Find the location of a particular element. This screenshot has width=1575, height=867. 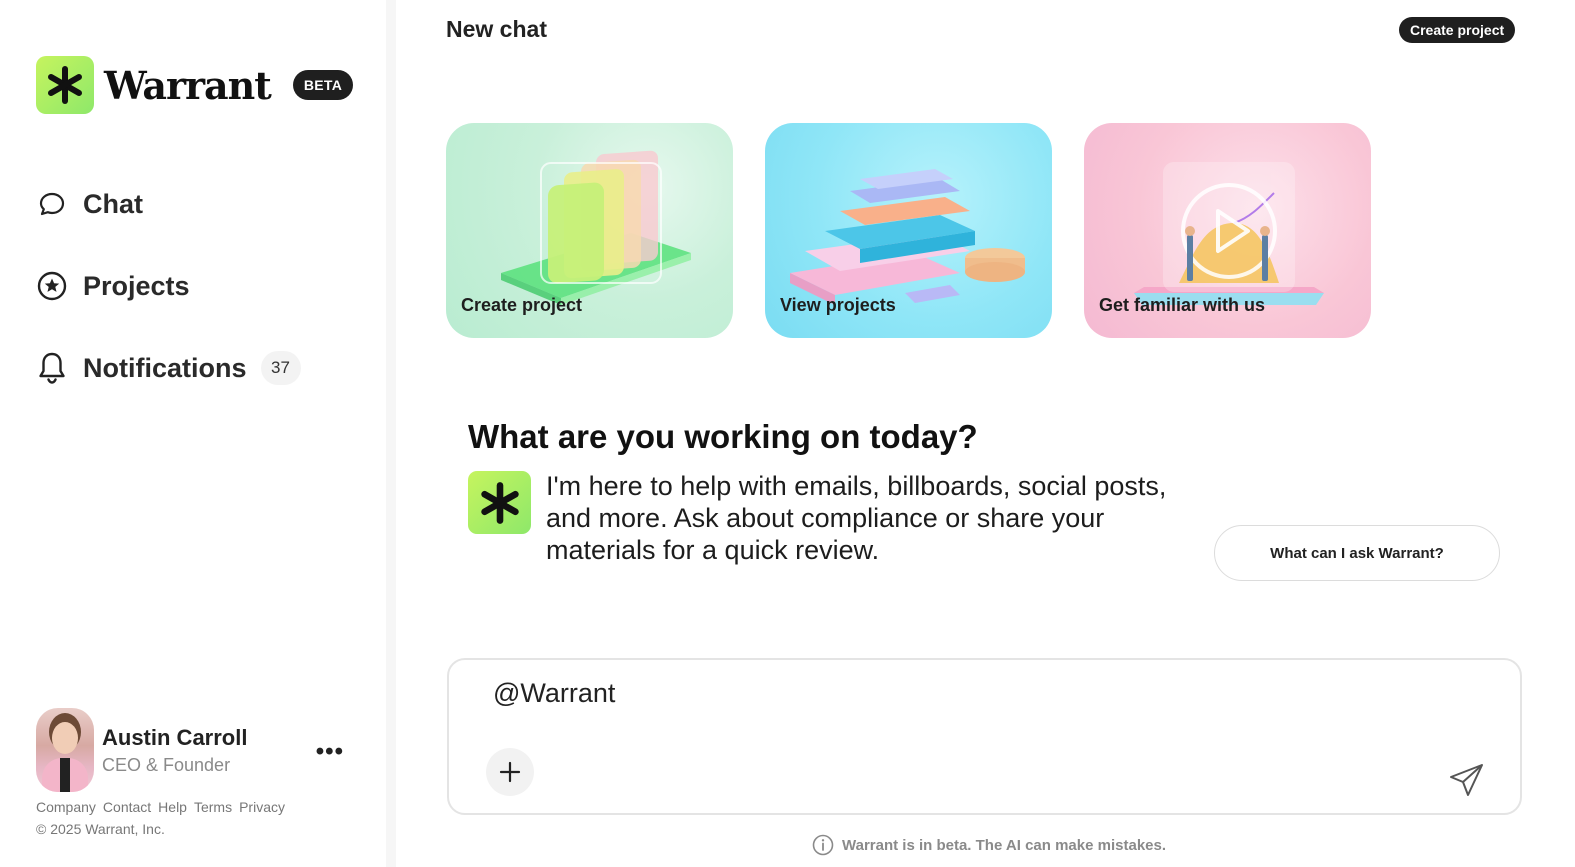

bell-icon is located at coordinates (52, 368).